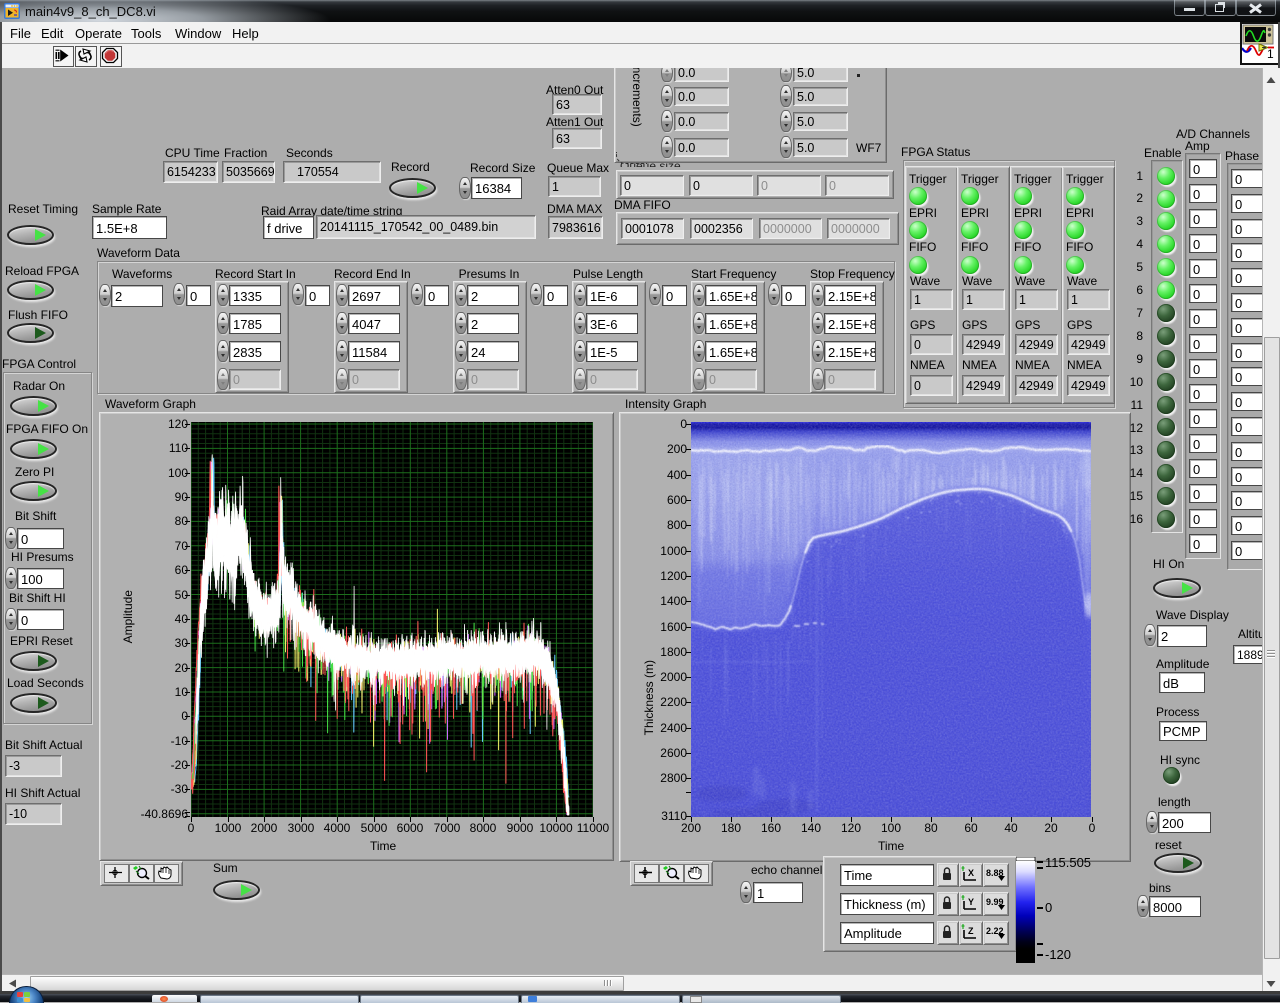 This screenshot has width=1280, height=1003. Describe the element at coordinates (1270, 53) in the screenshot. I see `svg-text: 1` at that location.